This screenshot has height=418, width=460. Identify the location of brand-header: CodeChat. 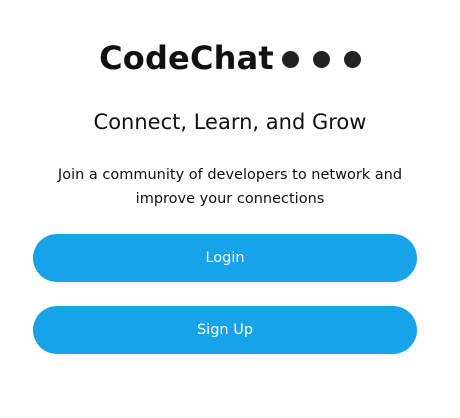
(230, 58).